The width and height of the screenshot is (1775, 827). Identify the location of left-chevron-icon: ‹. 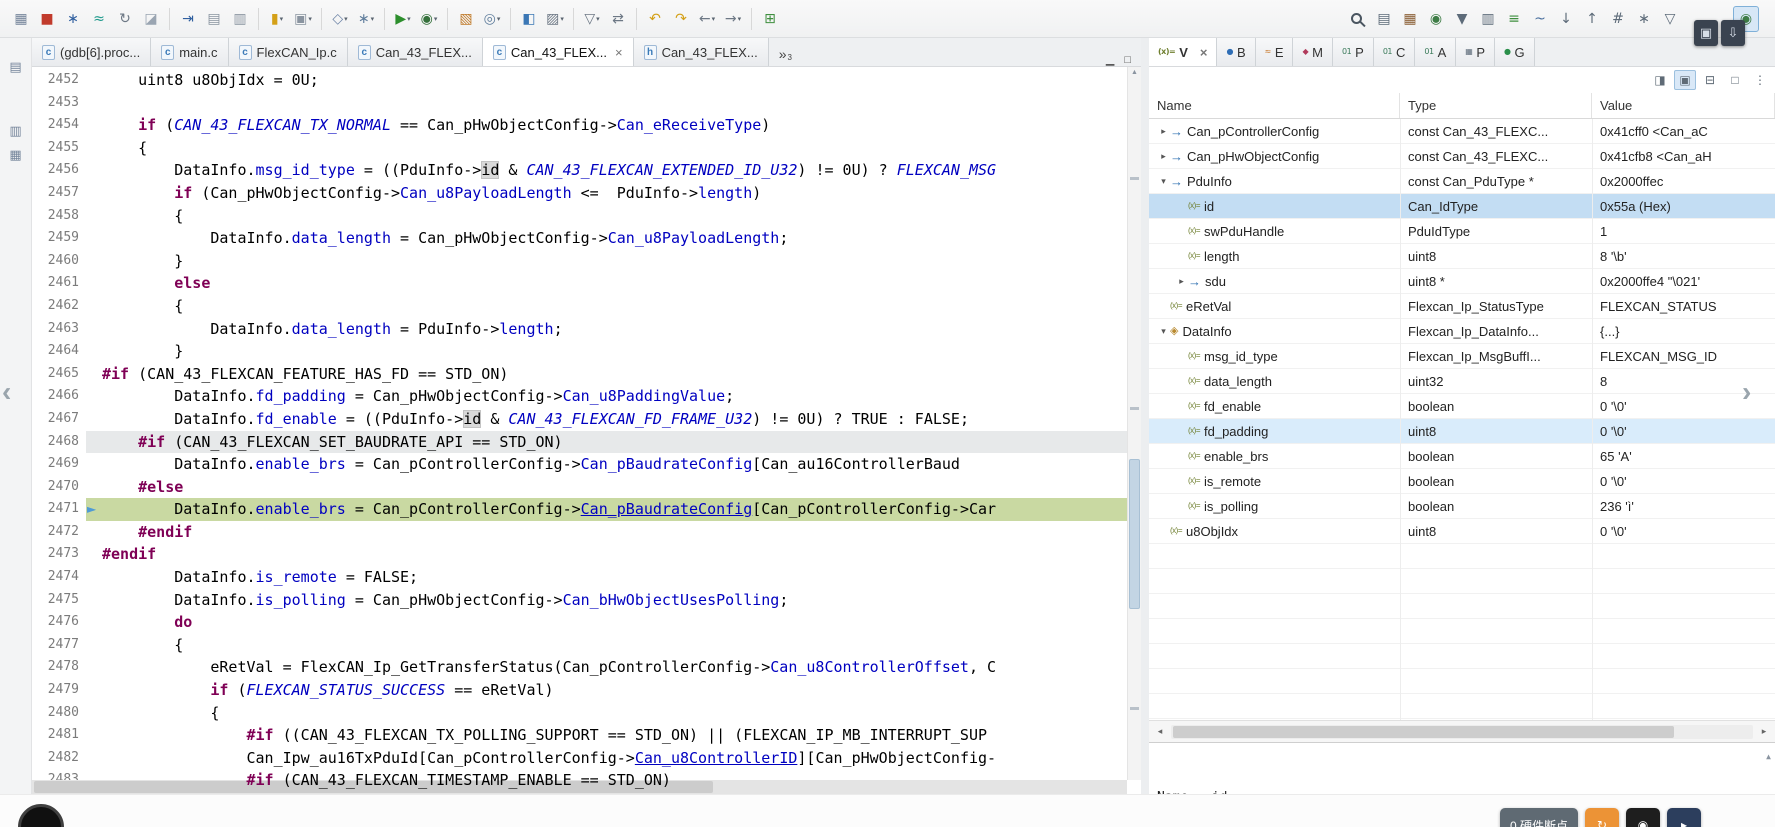
(6, 392).